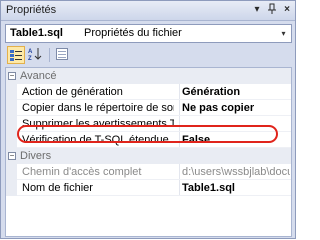  Describe the element at coordinates (72, 92) in the screenshot. I see `property-name: Action de génération` at that location.